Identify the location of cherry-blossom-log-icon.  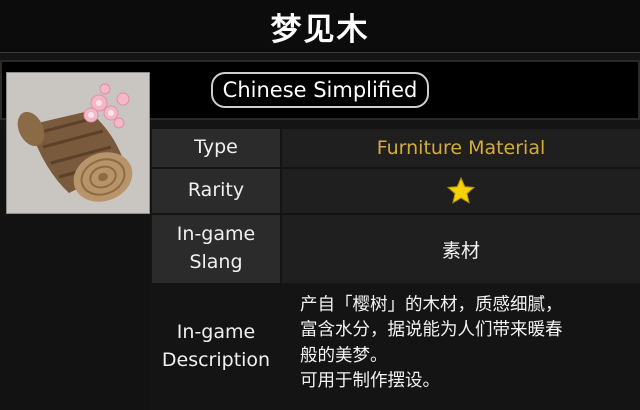
(78, 143).